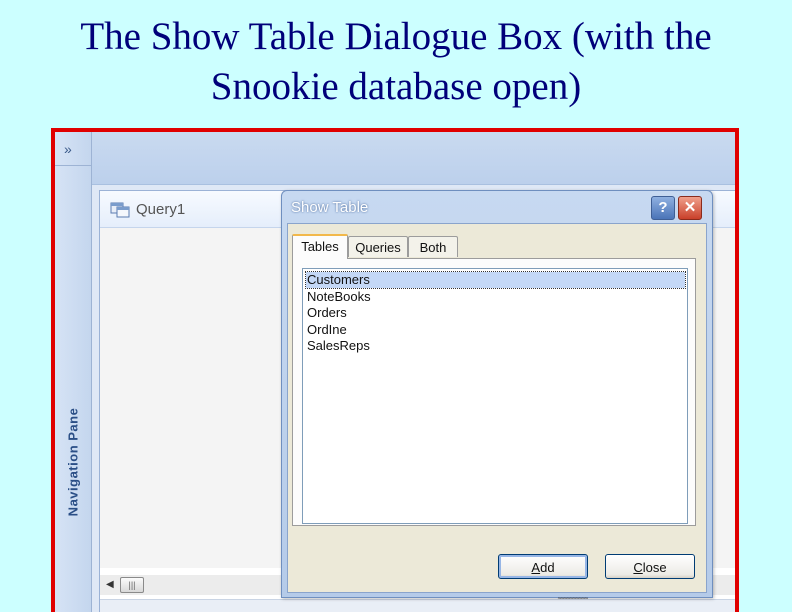 The width and height of the screenshot is (792, 612). I want to click on close-button: Close, so click(650, 566).